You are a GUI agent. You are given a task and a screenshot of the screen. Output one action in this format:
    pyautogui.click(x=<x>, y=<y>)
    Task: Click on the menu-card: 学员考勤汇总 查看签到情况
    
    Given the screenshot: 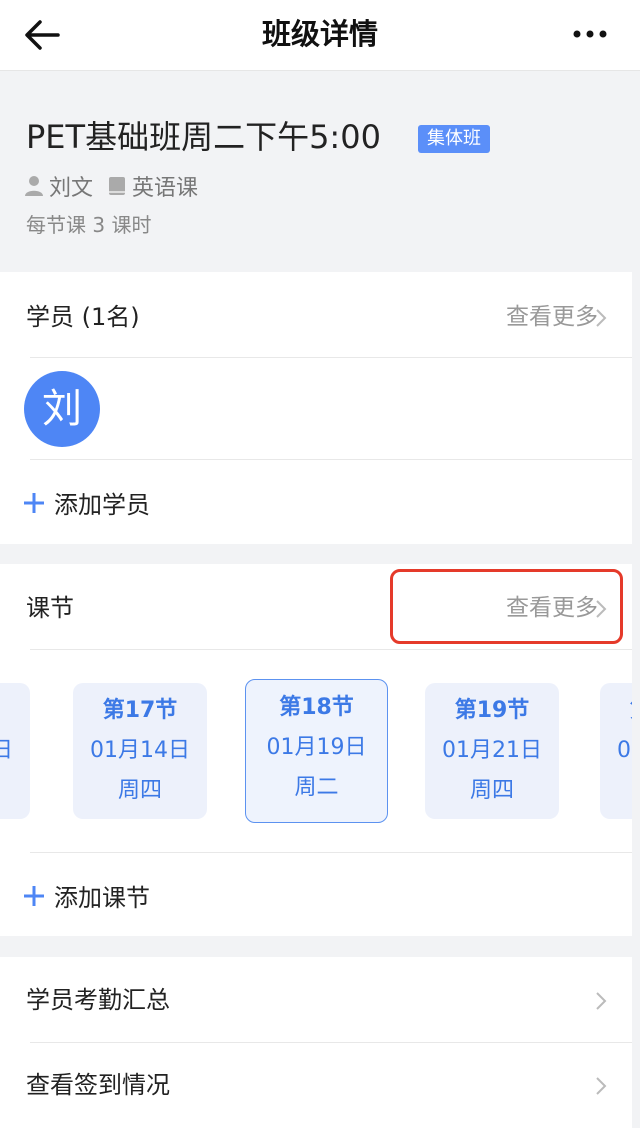 What is the action you would take?
    pyautogui.click(x=316, y=1042)
    